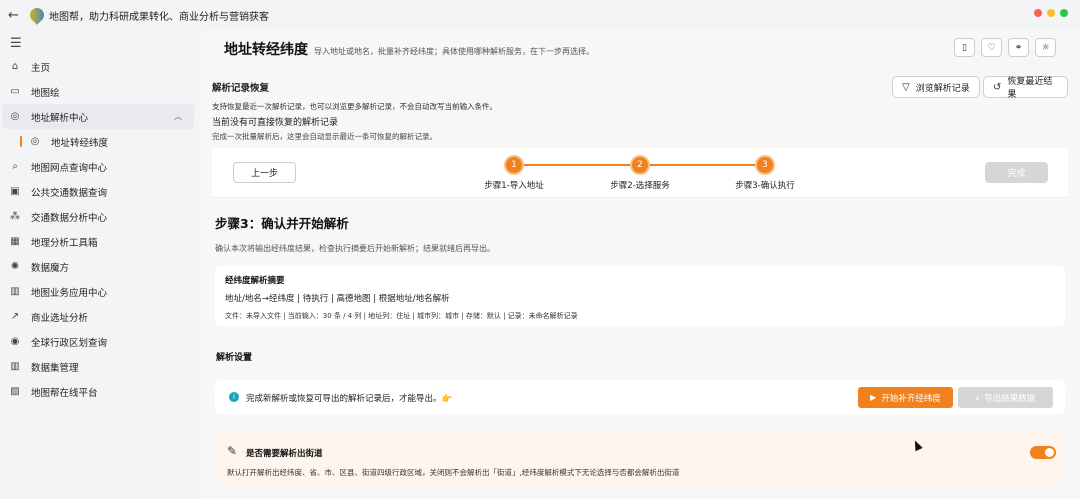 The width and height of the screenshot is (1080, 499). What do you see at coordinates (275, 123) in the screenshot?
I see `recovery-status: 当前没有可直接恢复的解析记录` at bounding box center [275, 123].